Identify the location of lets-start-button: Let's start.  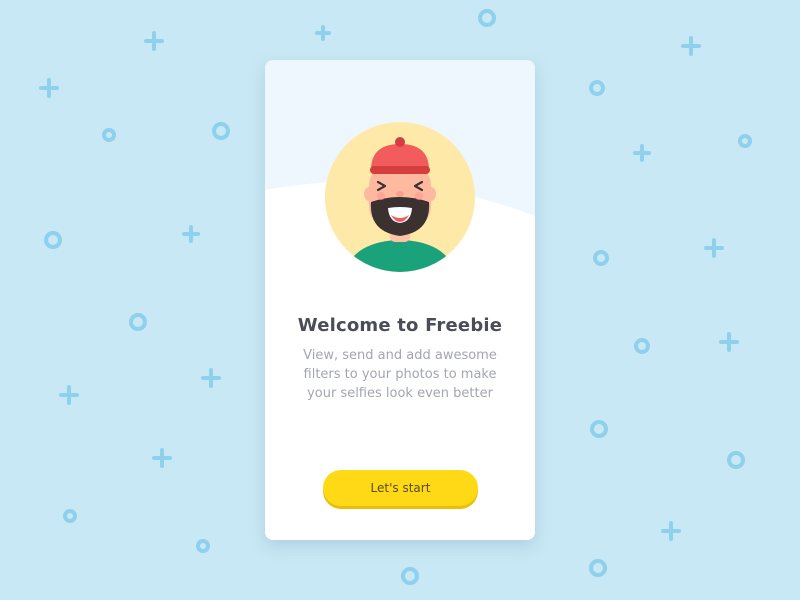
(400, 488).